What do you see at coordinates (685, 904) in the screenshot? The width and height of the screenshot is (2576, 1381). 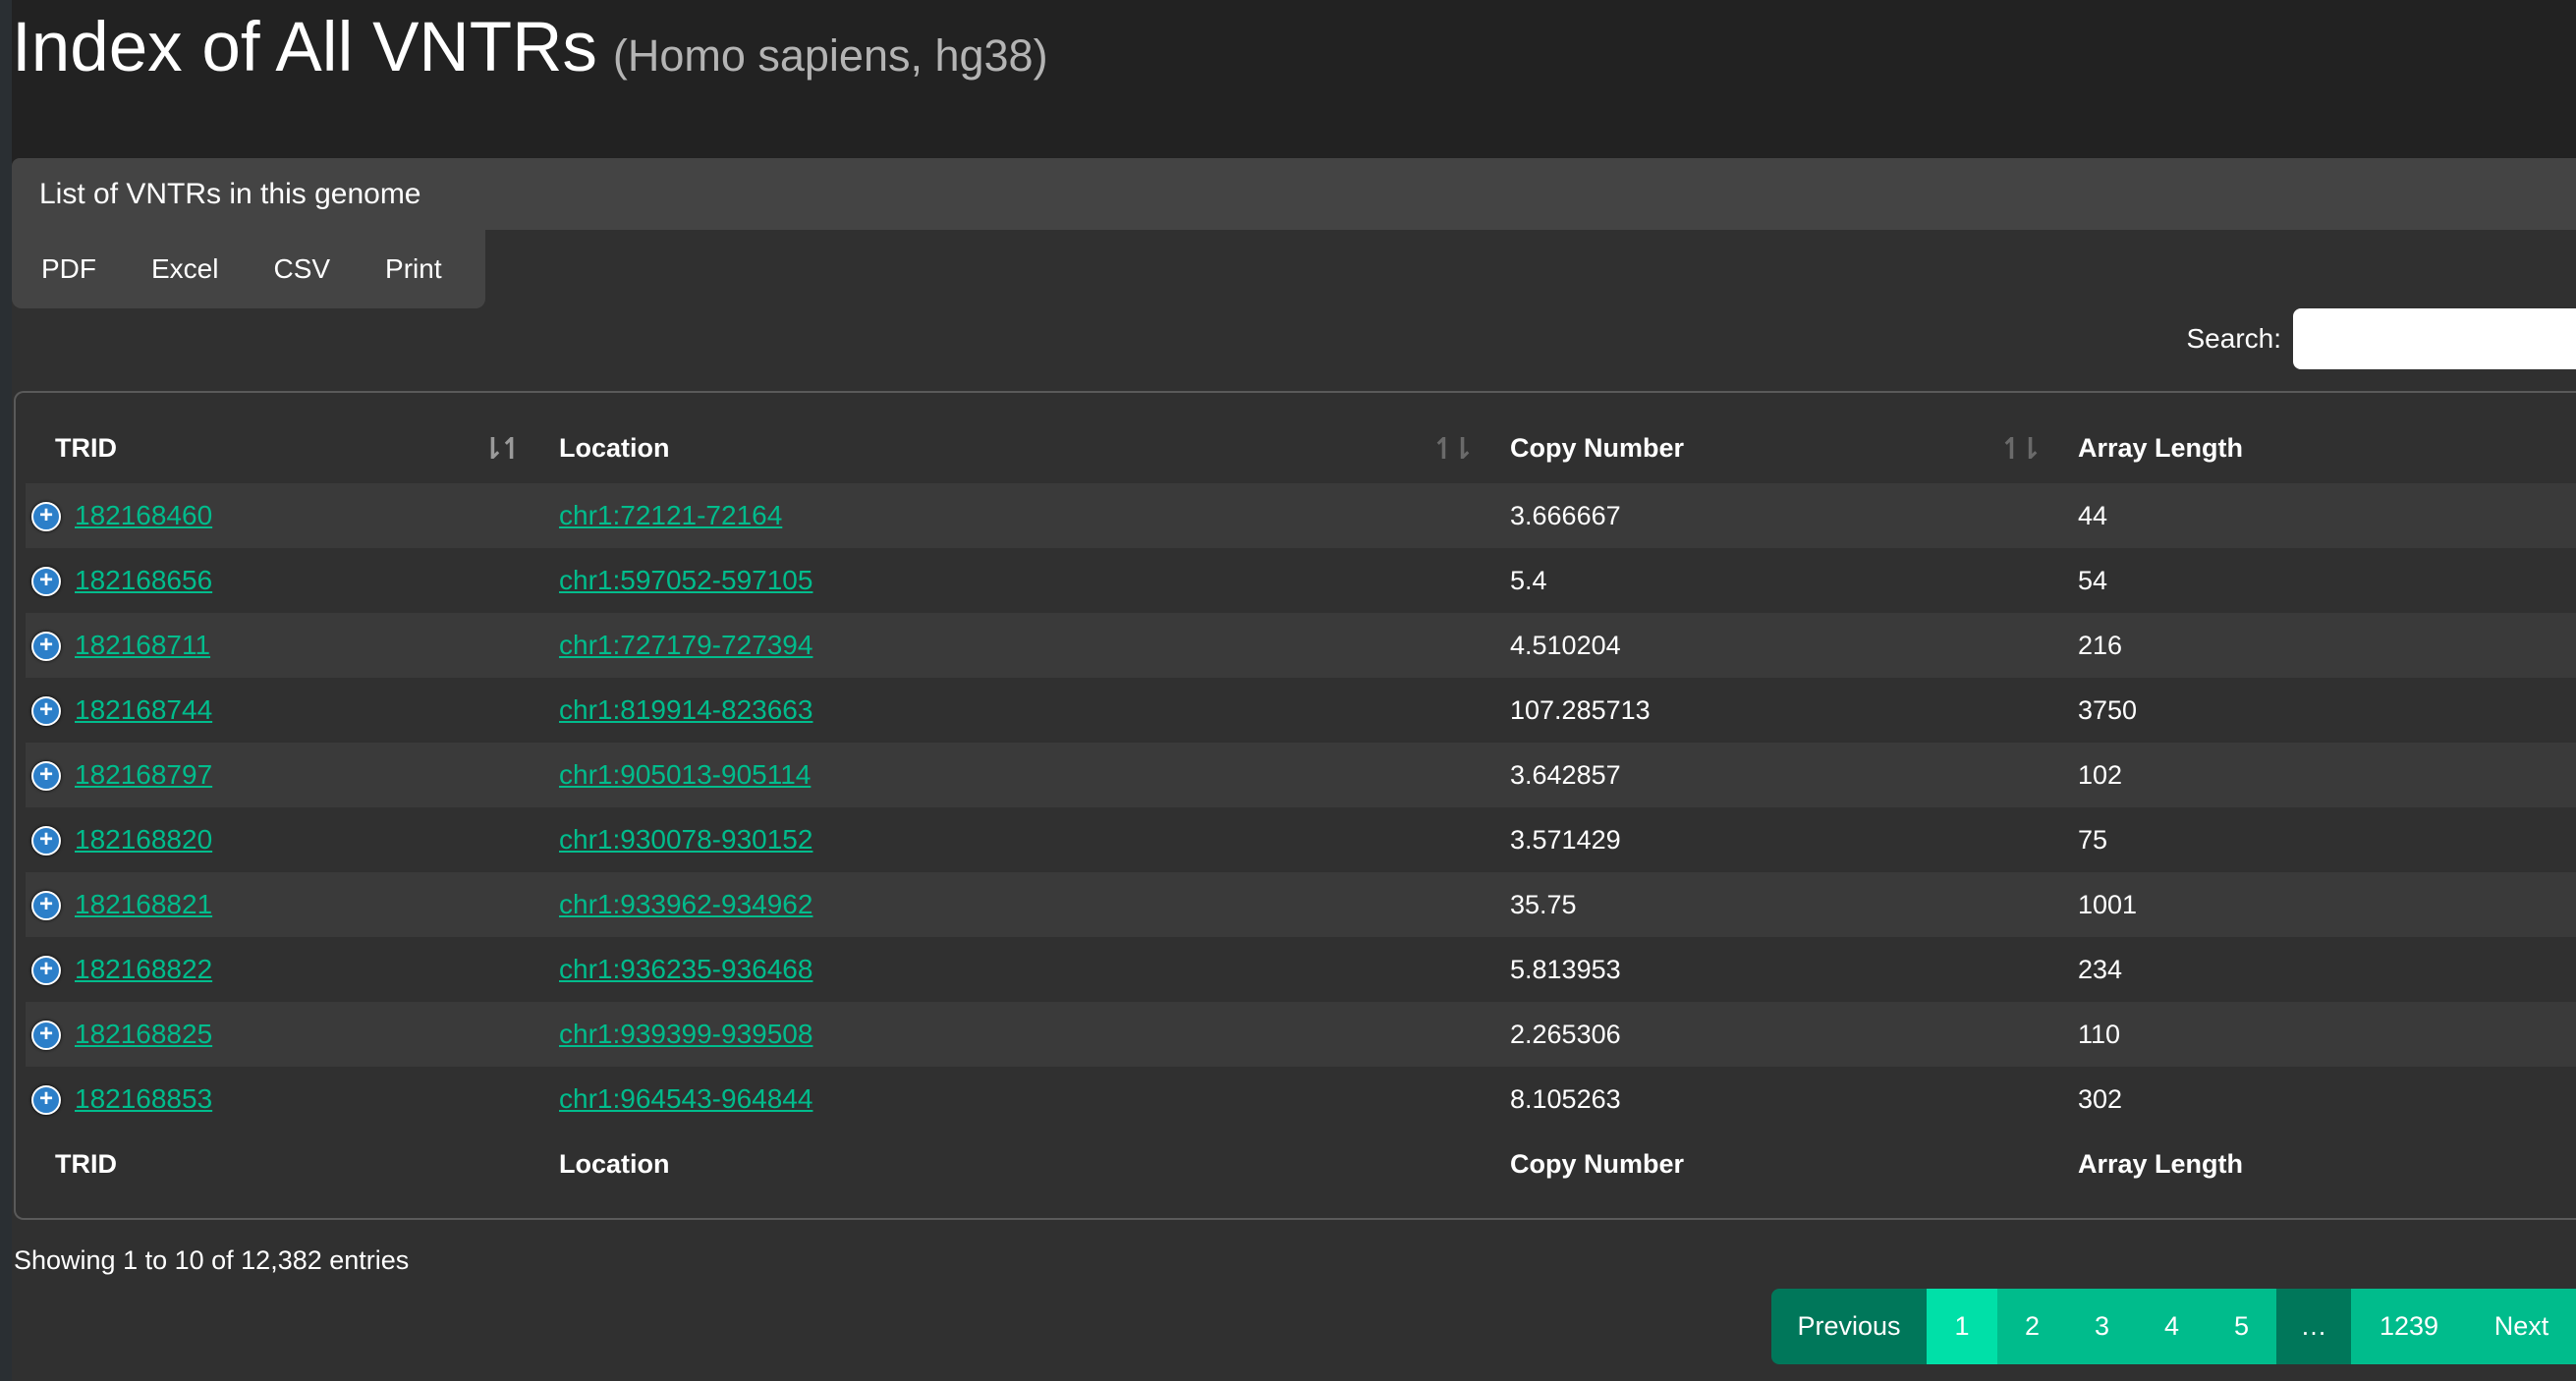 I see `location-link: chr1:933962-934962` at bounding box center [685, 904].